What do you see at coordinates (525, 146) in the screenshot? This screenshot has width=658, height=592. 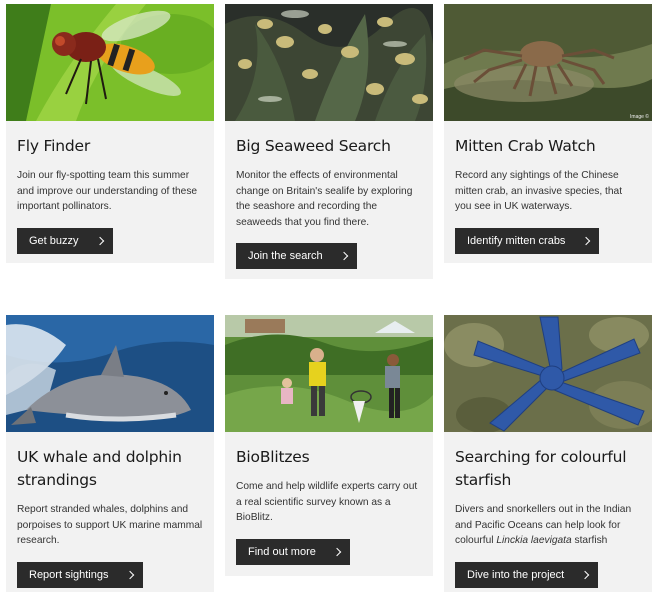 I see `card-title: Mitten Crab Watch` at bounding box center [525, 146].